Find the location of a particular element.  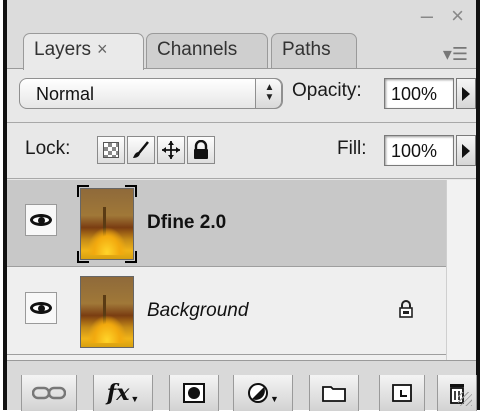

panel-menu-icon: ▾☰ is located at coordinates (455, 54).